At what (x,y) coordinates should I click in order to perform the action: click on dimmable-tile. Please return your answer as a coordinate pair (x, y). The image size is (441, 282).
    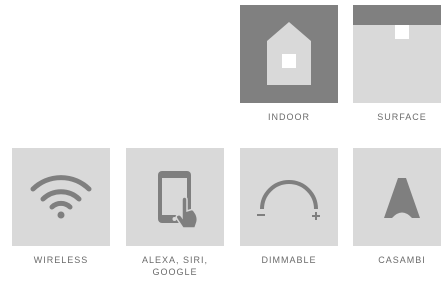
    Looking at the image, I should click on (289, 197).